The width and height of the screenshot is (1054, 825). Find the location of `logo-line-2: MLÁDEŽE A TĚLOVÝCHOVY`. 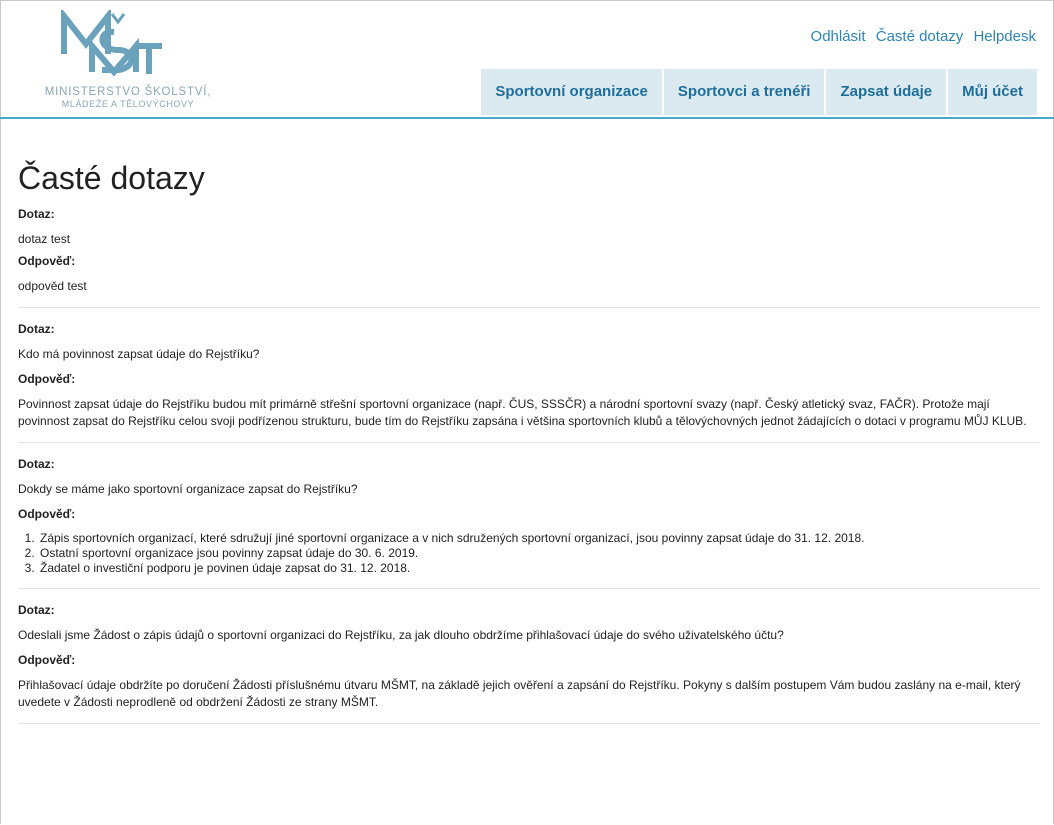

logo-line-2: MLÁDEŽE A TĚLOVÝCHOVY is located at coordinates (128, 104).